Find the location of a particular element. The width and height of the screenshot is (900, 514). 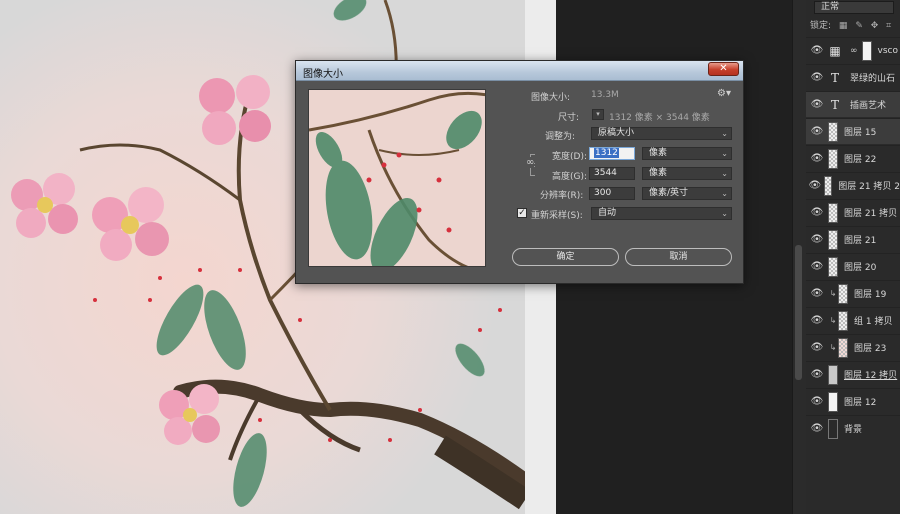

height-unit-value: 像素 is located at coordinates (658, 173).